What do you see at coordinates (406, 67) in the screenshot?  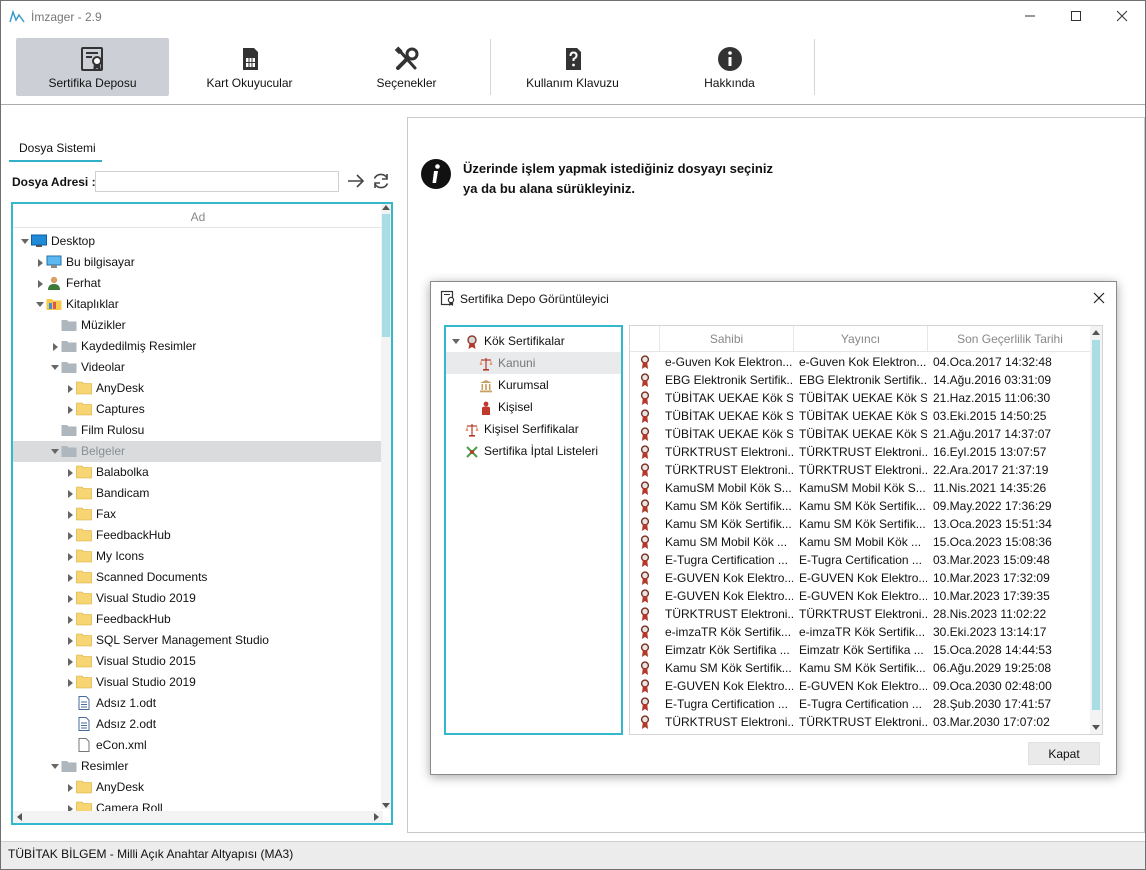 I see `ribbon-options-button: Seçenekler` at bounding box center [406, 67].